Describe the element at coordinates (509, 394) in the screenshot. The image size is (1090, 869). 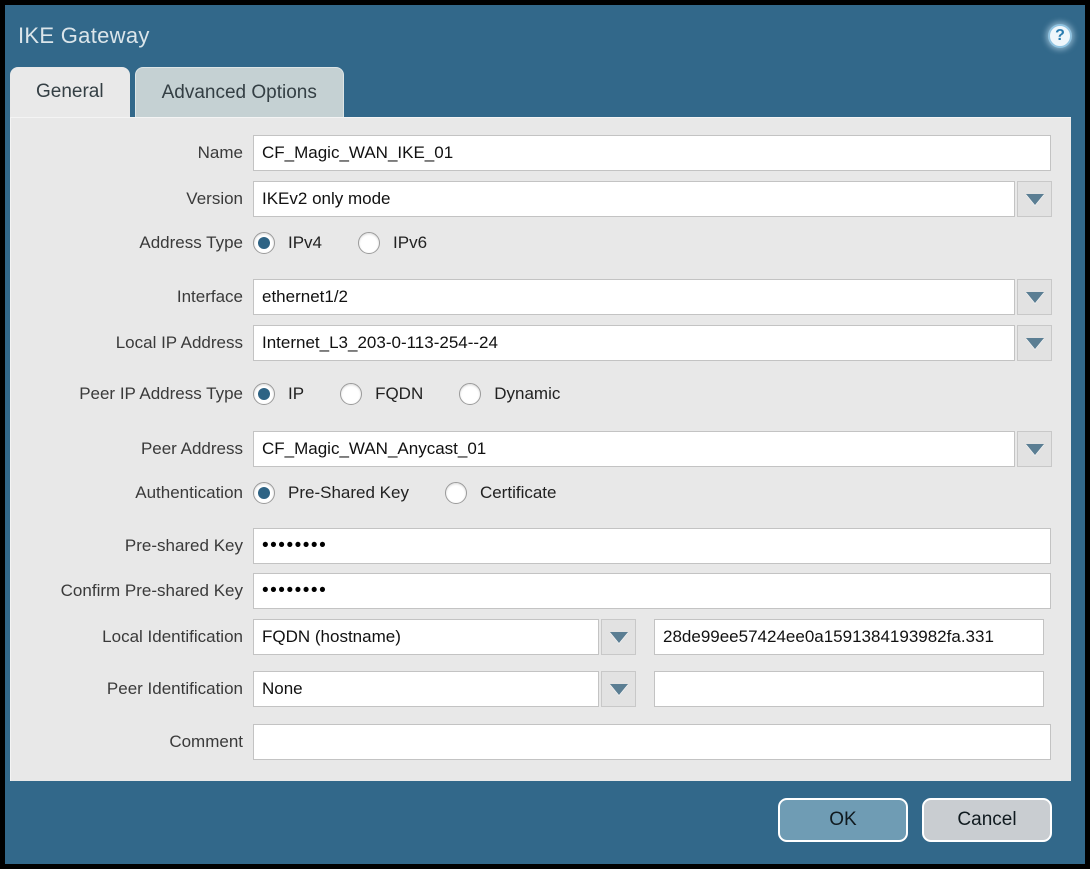
I see `radio-dynamic: Dynamic` at that location.